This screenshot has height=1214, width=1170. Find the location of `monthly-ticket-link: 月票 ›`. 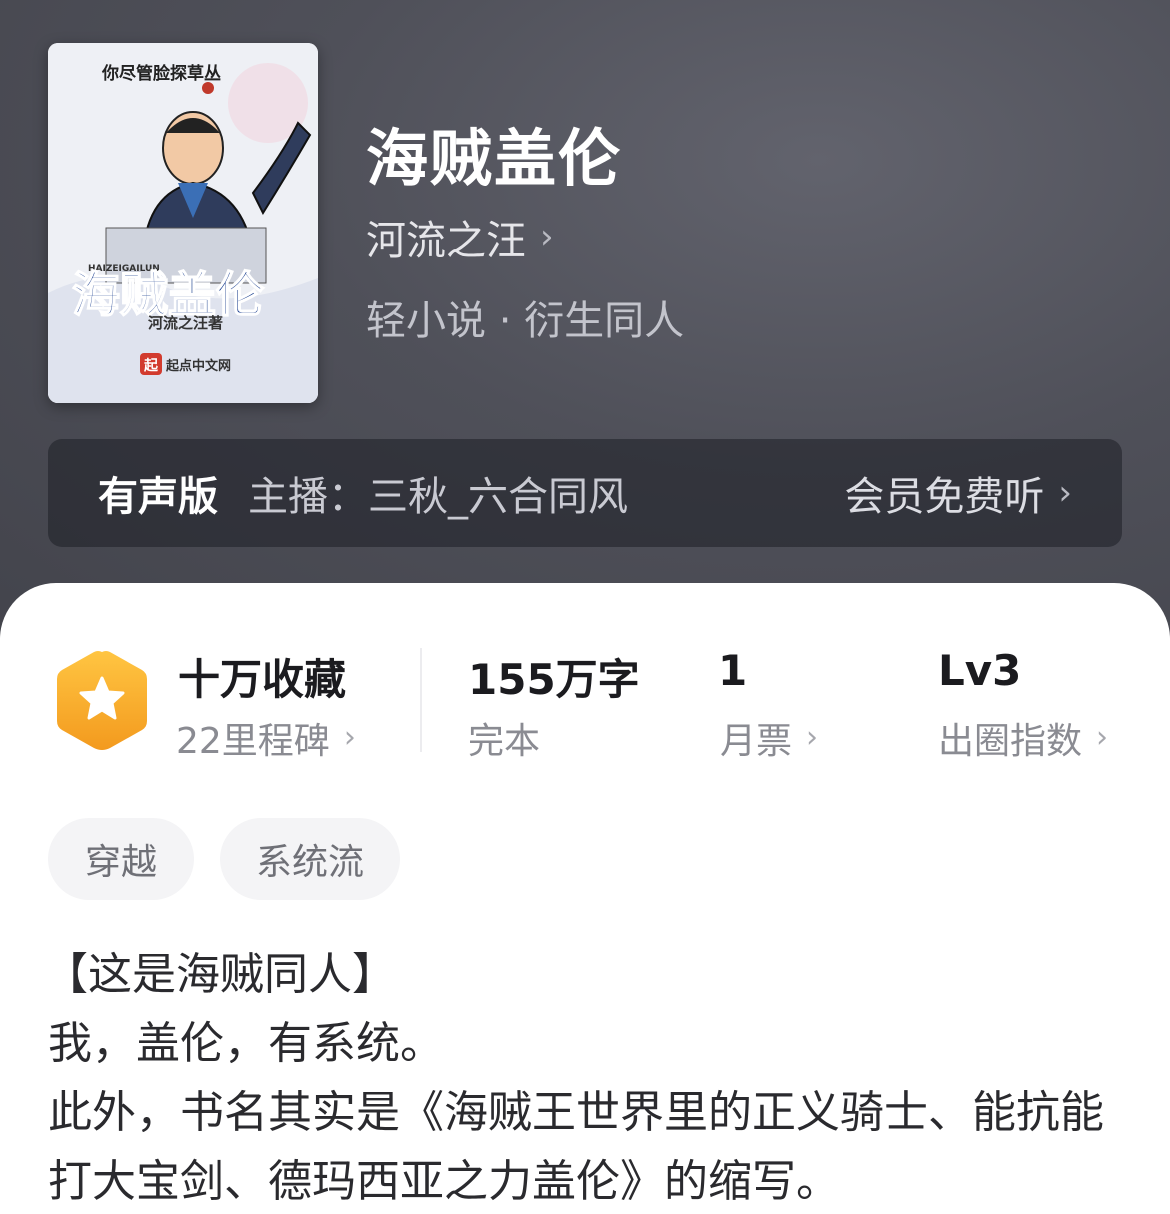

monthly-ticket-link: 月票 › is located at coordinates (769, 738).